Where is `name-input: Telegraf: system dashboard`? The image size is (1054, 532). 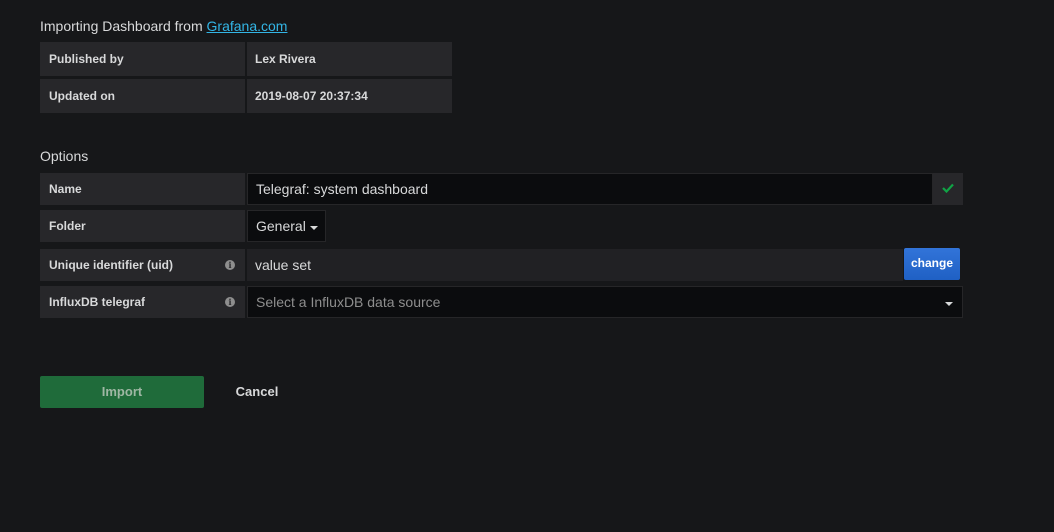
name-input: Telegraf: system dashboard is located at coordinates (590, 189).